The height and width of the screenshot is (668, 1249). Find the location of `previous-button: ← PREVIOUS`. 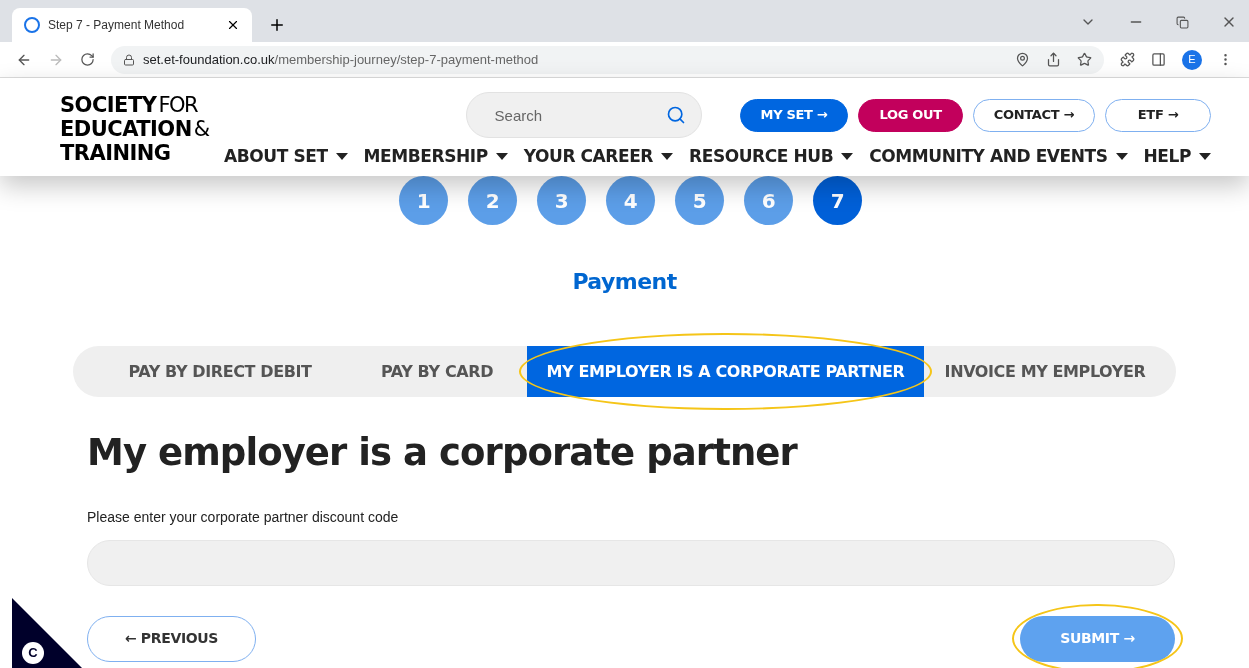

previous-button: ← PREVIOUS is located at coordinates (171, 638).